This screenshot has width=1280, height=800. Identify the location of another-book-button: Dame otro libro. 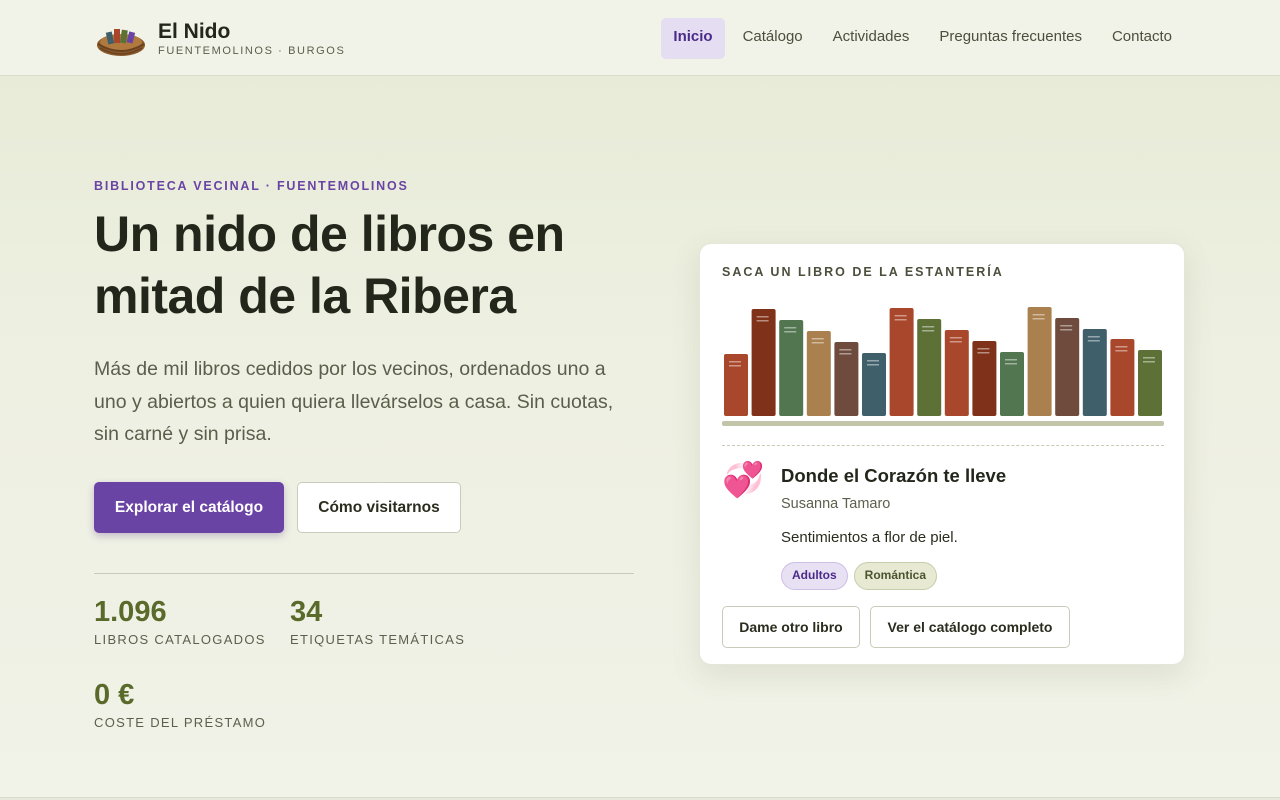
(791, 627).